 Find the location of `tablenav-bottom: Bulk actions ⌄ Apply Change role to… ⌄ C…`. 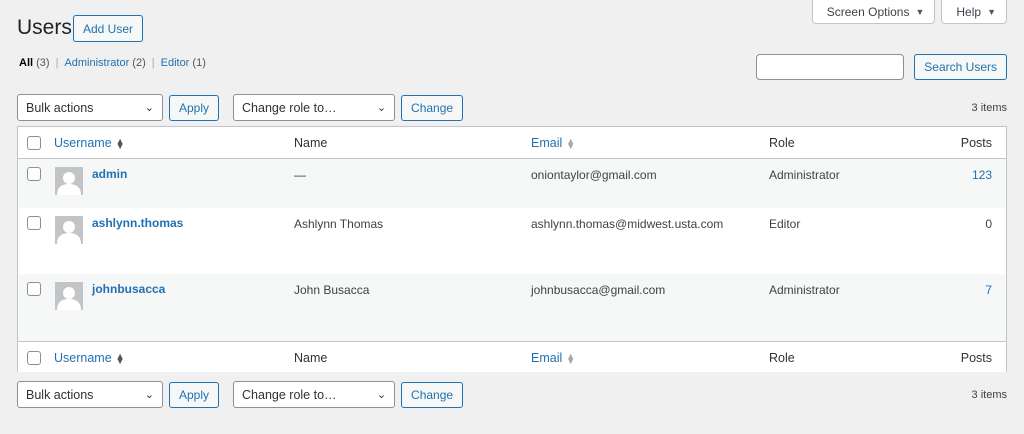

tablenav-bottom: Bulk actions ⌄ Apply Change role to… ⌄ C… is located at coordinates (512, 394).